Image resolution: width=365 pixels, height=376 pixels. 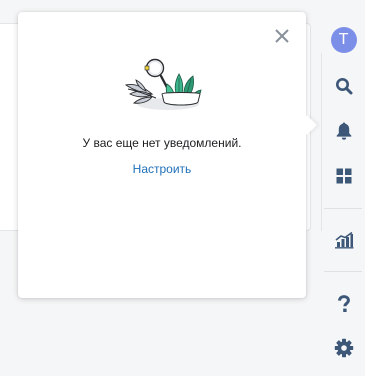 I want to click on empty-notifications-message: У вас еще нет уведомлений., so click(x=162, y=143).